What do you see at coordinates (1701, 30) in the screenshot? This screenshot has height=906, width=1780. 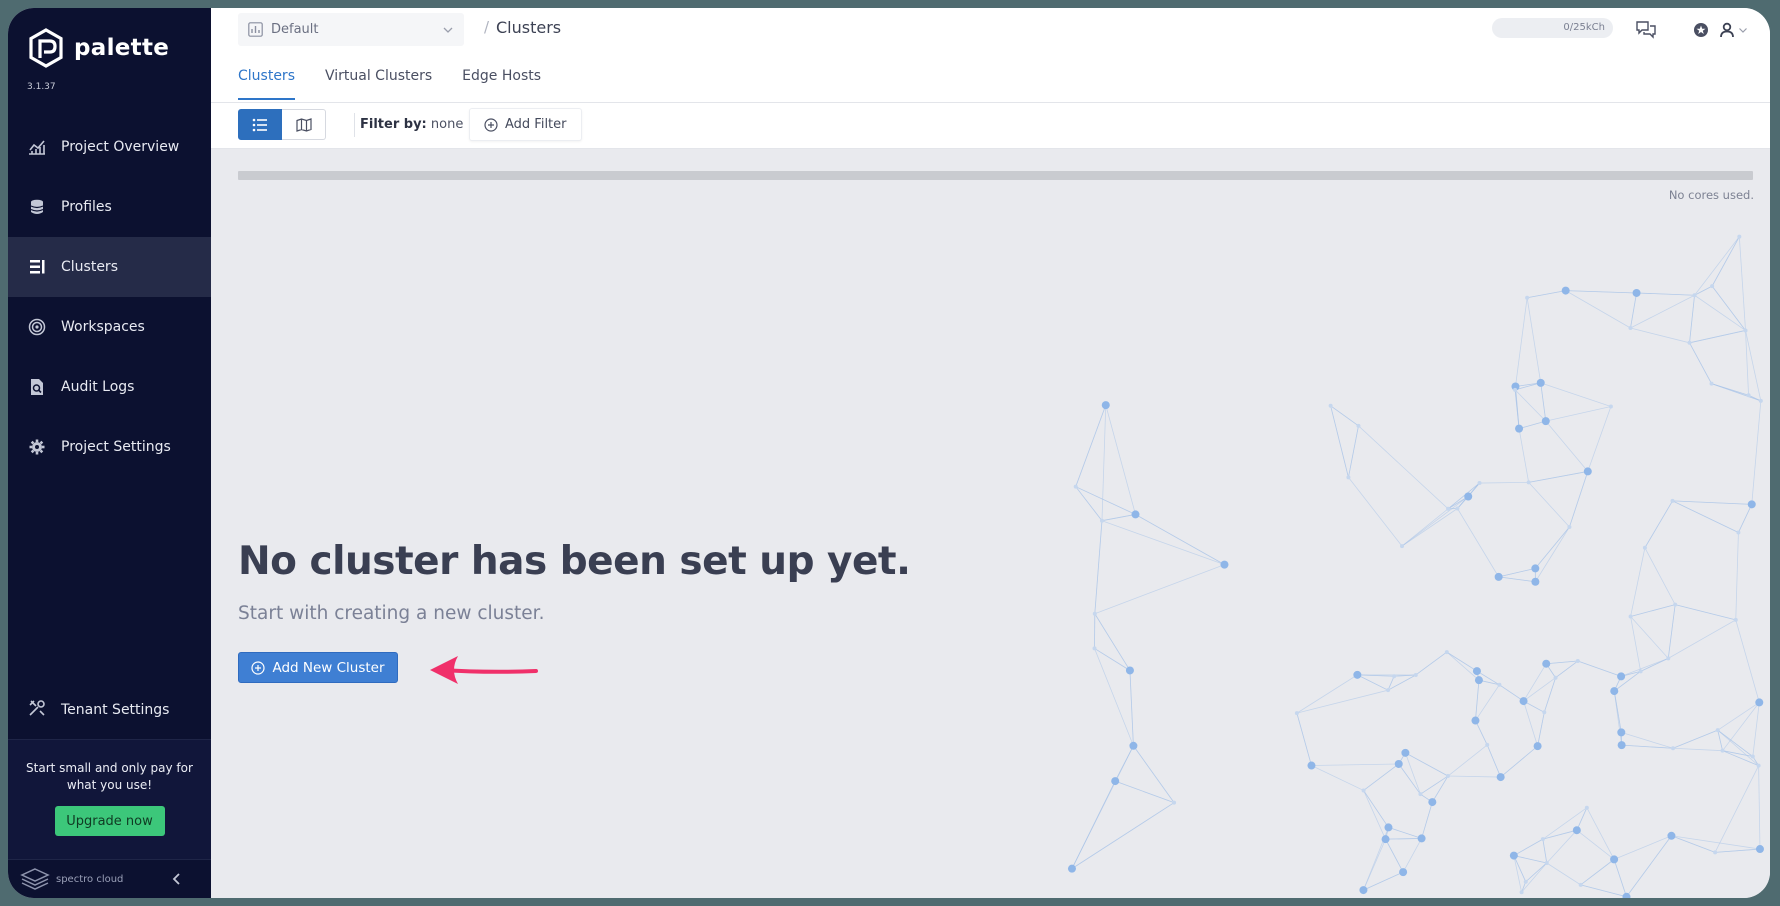 I see `status-icon` at bounding box center [1701, 30].